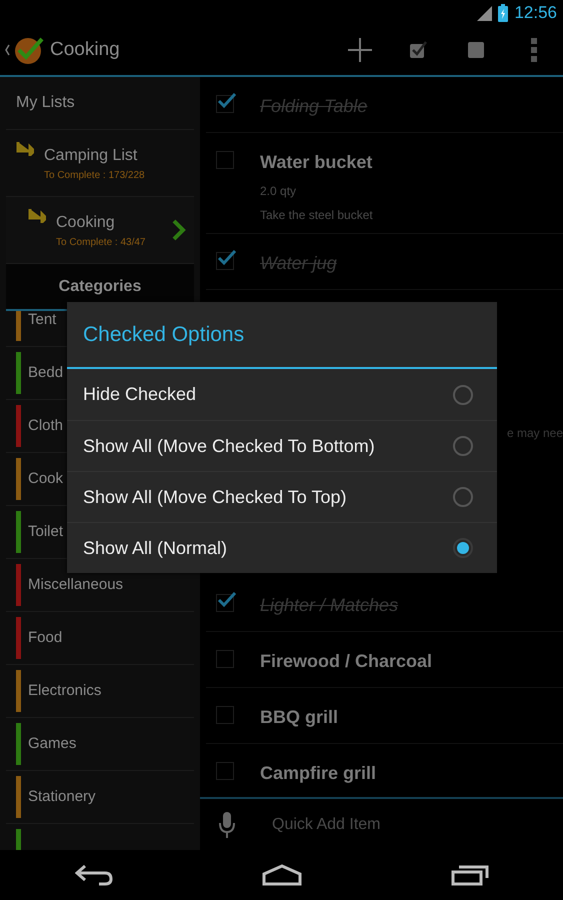 This screenshot has width=563, height=900. Describe the element at coordinates (476, 50) in the screenshot. I see `square-icon` at that location.